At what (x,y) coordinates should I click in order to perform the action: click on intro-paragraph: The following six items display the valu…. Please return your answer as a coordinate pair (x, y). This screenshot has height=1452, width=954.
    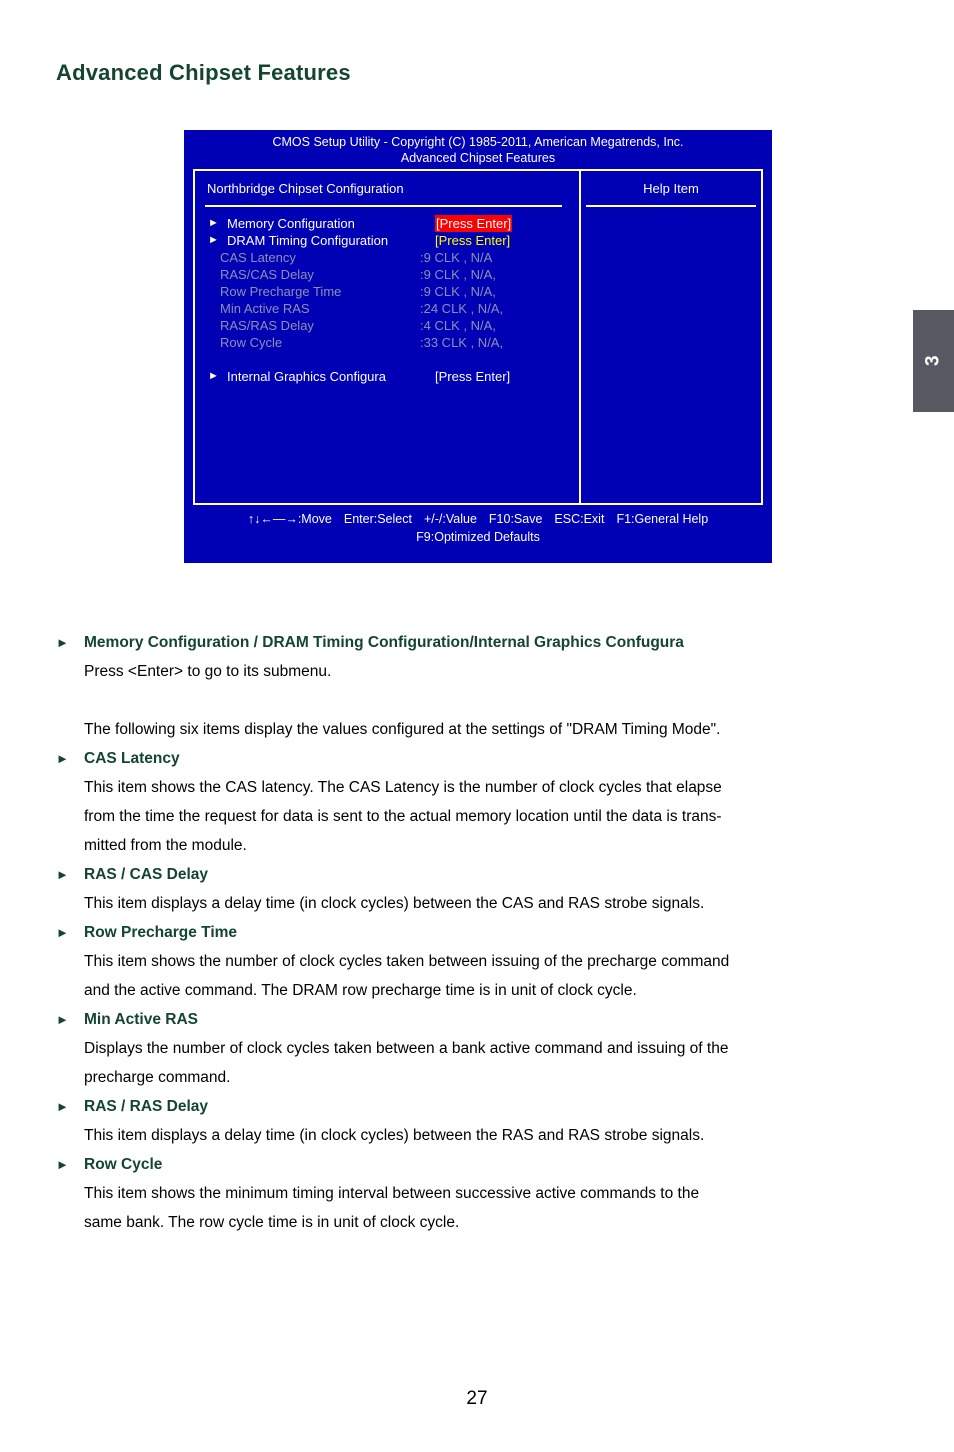
    Looking at the image, I should click on (402, 729).